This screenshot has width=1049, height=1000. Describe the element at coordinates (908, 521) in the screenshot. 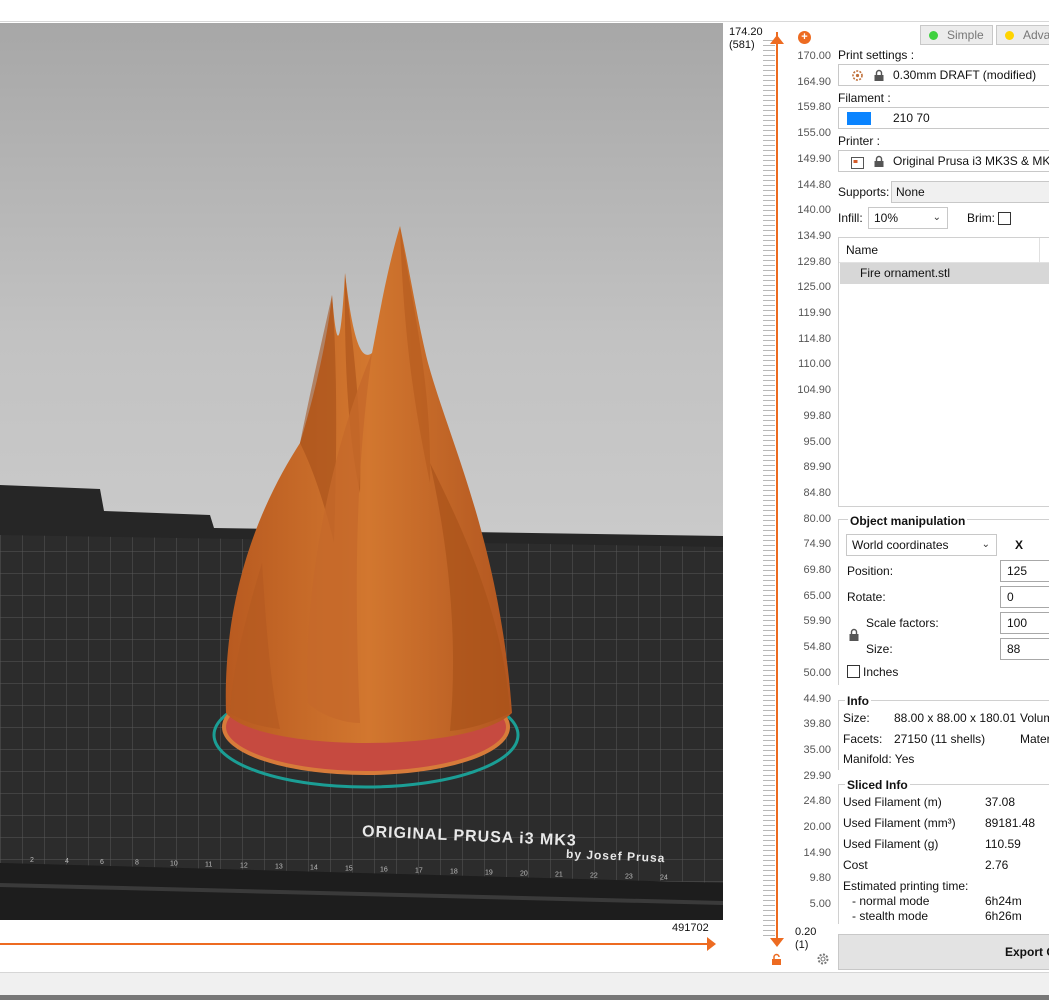

I see `object-manipulation-title: Object manipulation` at that location.